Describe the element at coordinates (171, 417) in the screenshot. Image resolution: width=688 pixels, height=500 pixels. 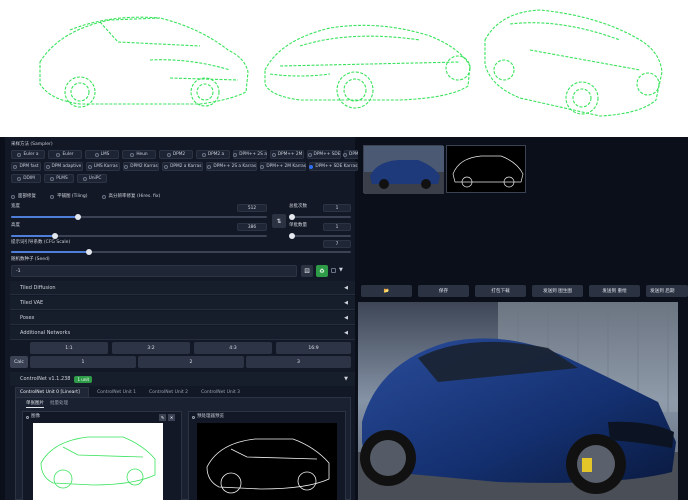
I see `close-icon: ✕` at that location.